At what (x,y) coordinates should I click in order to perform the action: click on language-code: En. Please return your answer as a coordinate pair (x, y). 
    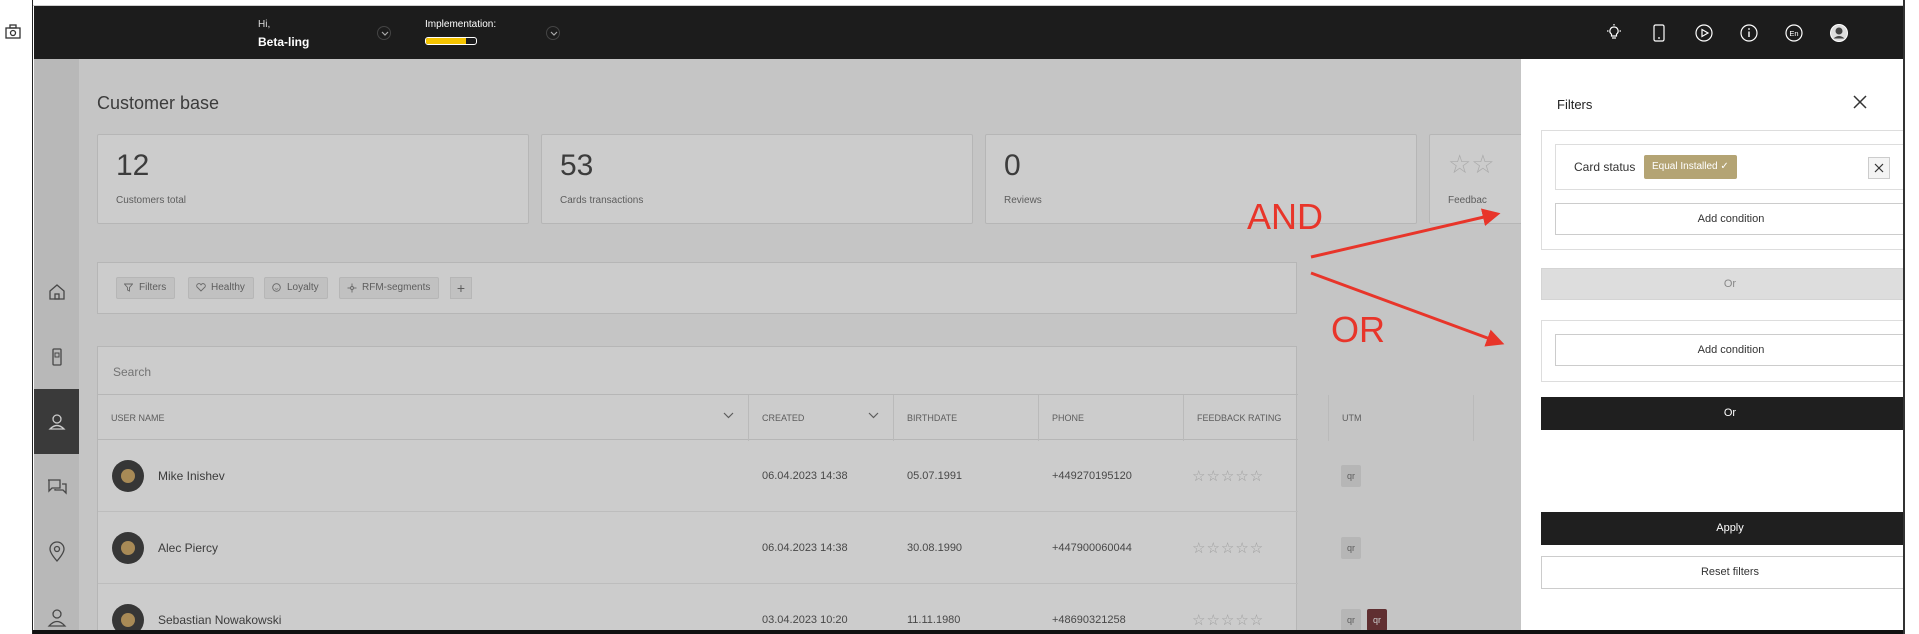
    Looking at the image, I should click on (1793, 33).